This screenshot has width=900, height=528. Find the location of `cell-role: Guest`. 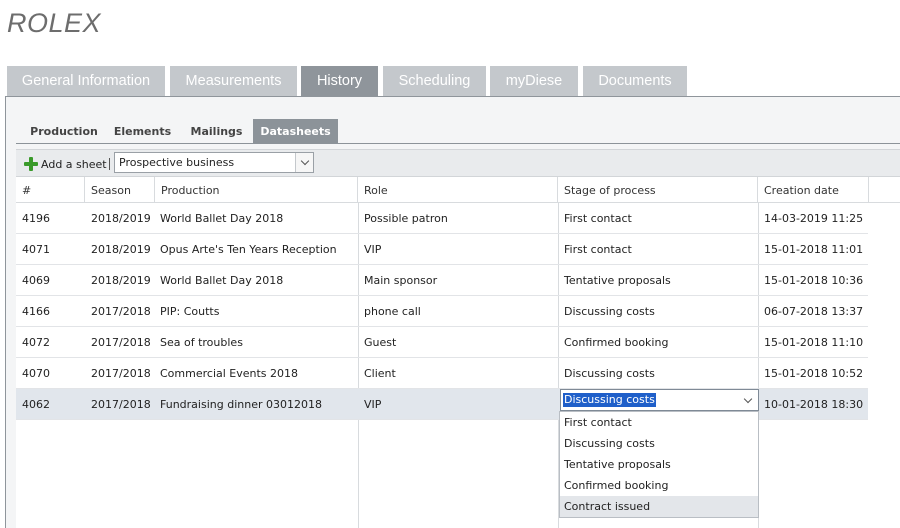

cell-role: Guest is located at coordinates (380, 342).